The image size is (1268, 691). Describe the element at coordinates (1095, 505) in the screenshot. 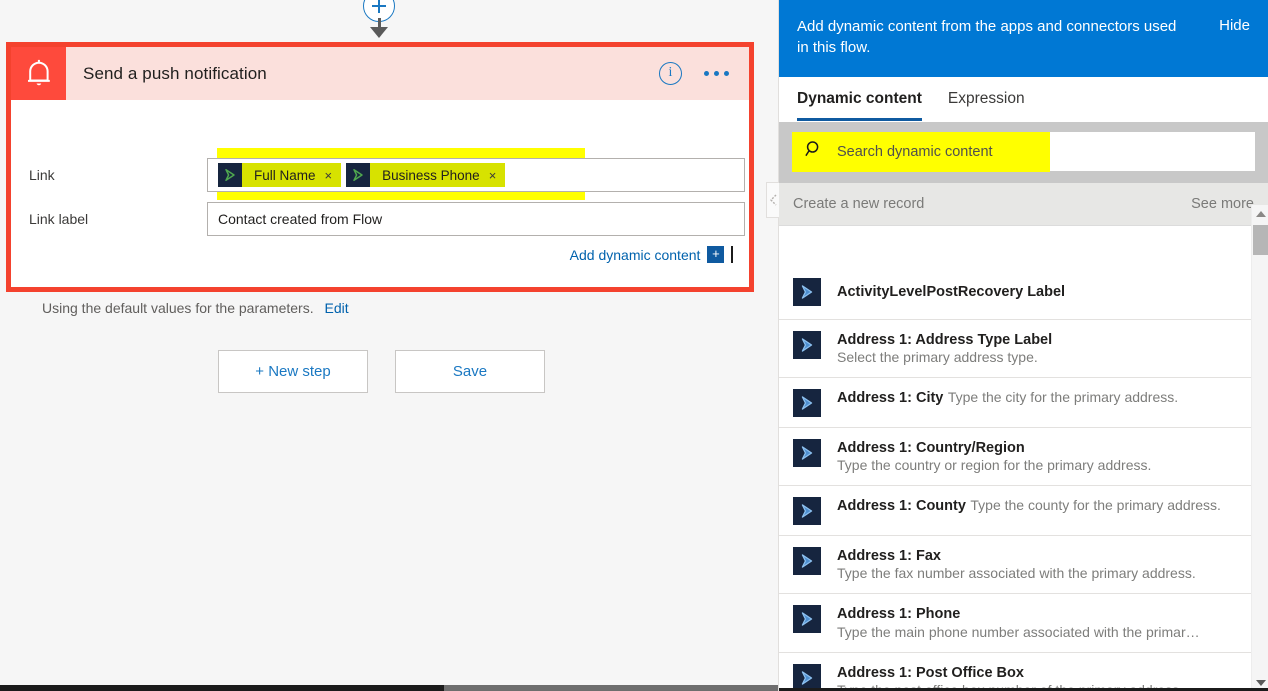

I see `list-item-description: Type the county for the primary address.` at that location.